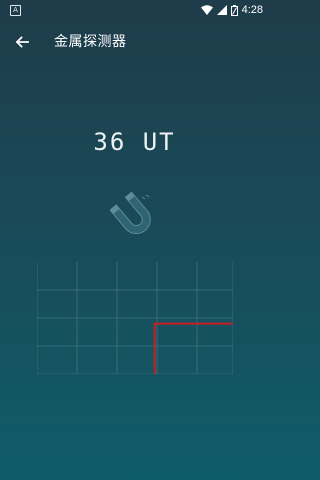  Describe the element at coordinates (252, 10) in the screenshot. I see `status-time: 4:28` at that location.